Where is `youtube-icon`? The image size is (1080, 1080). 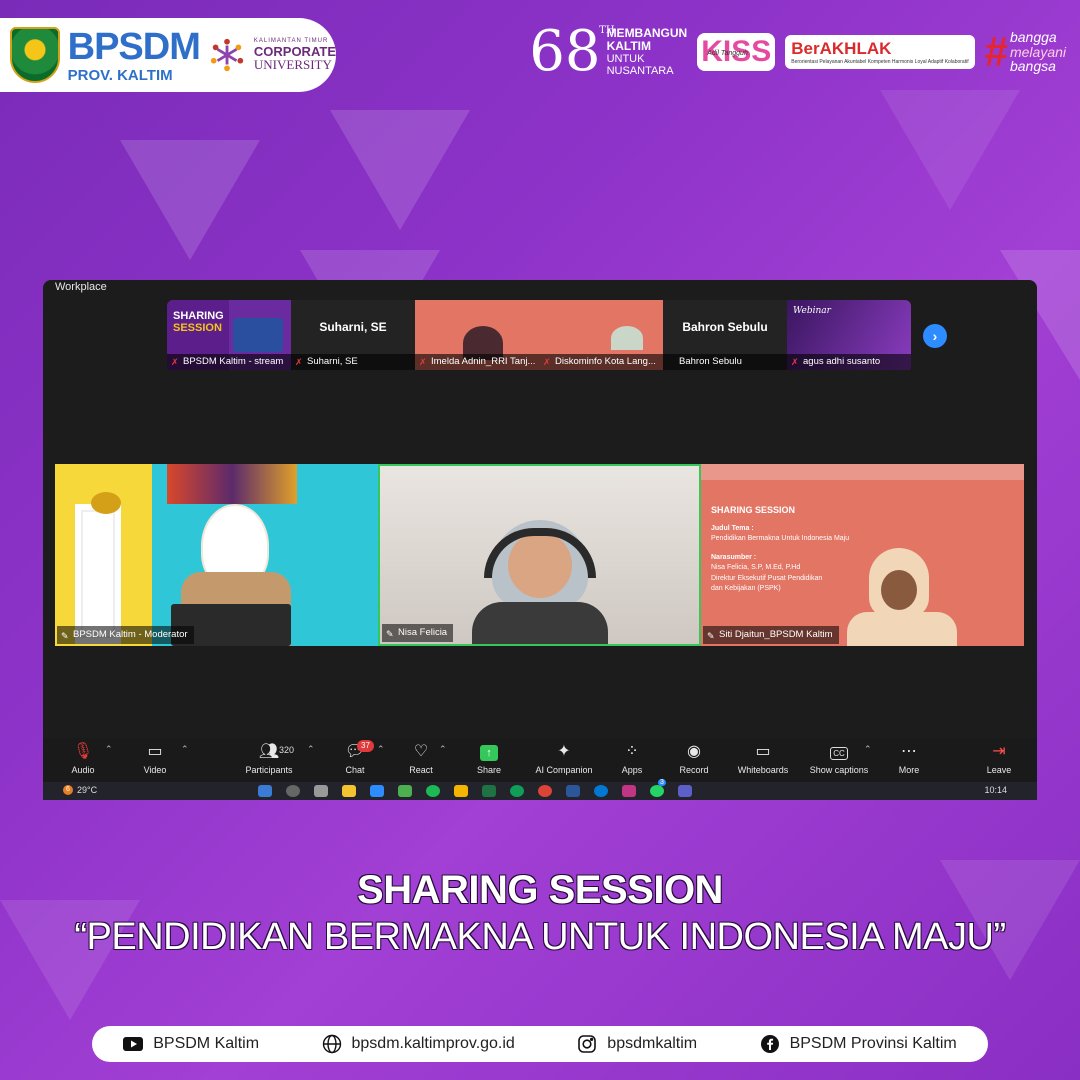
youtube-icon is located at coordinates (133, 1044).